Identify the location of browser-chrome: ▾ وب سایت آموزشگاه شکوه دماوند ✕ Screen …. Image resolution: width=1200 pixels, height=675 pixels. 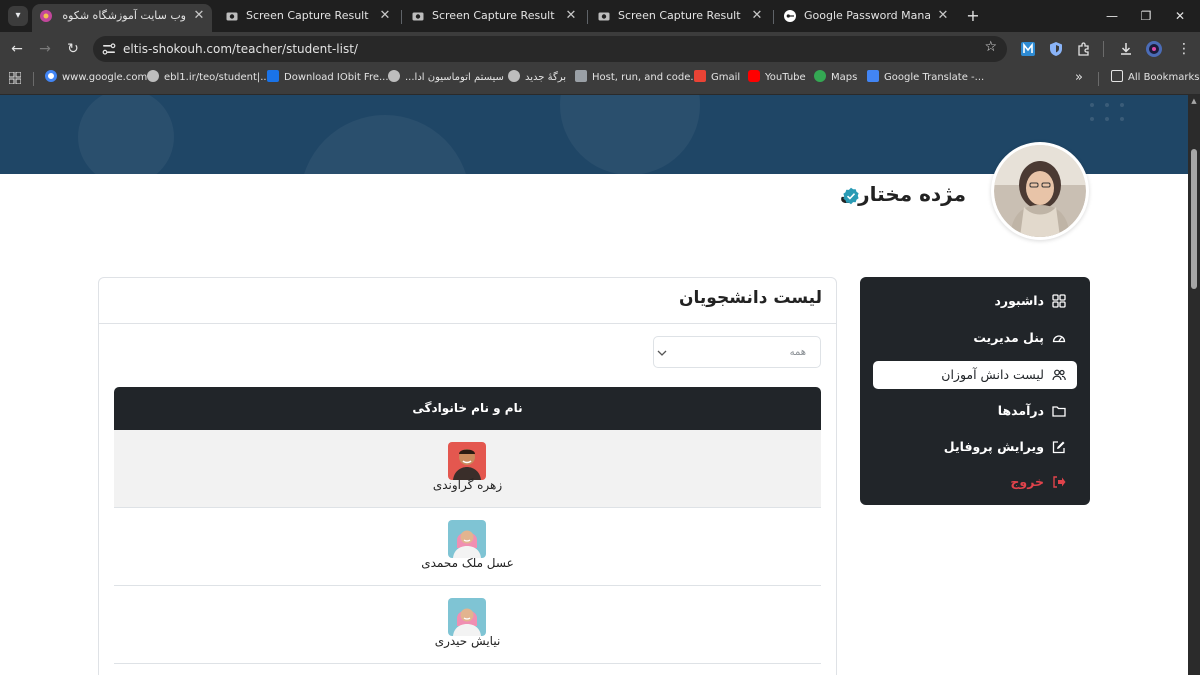
(600, 47).